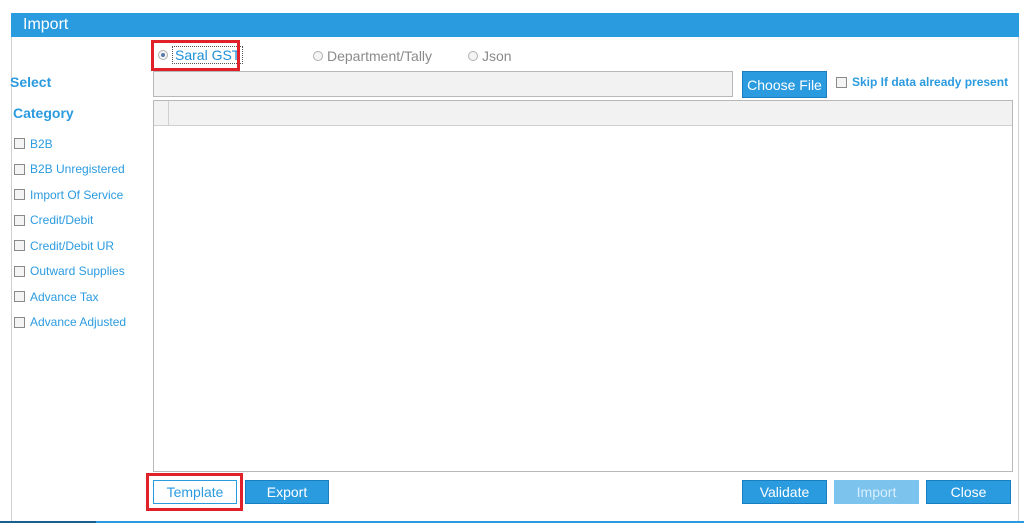 The width and height of the screenshot is (1024, 526). I want to click on grid-header-cell, so click(161, 113).